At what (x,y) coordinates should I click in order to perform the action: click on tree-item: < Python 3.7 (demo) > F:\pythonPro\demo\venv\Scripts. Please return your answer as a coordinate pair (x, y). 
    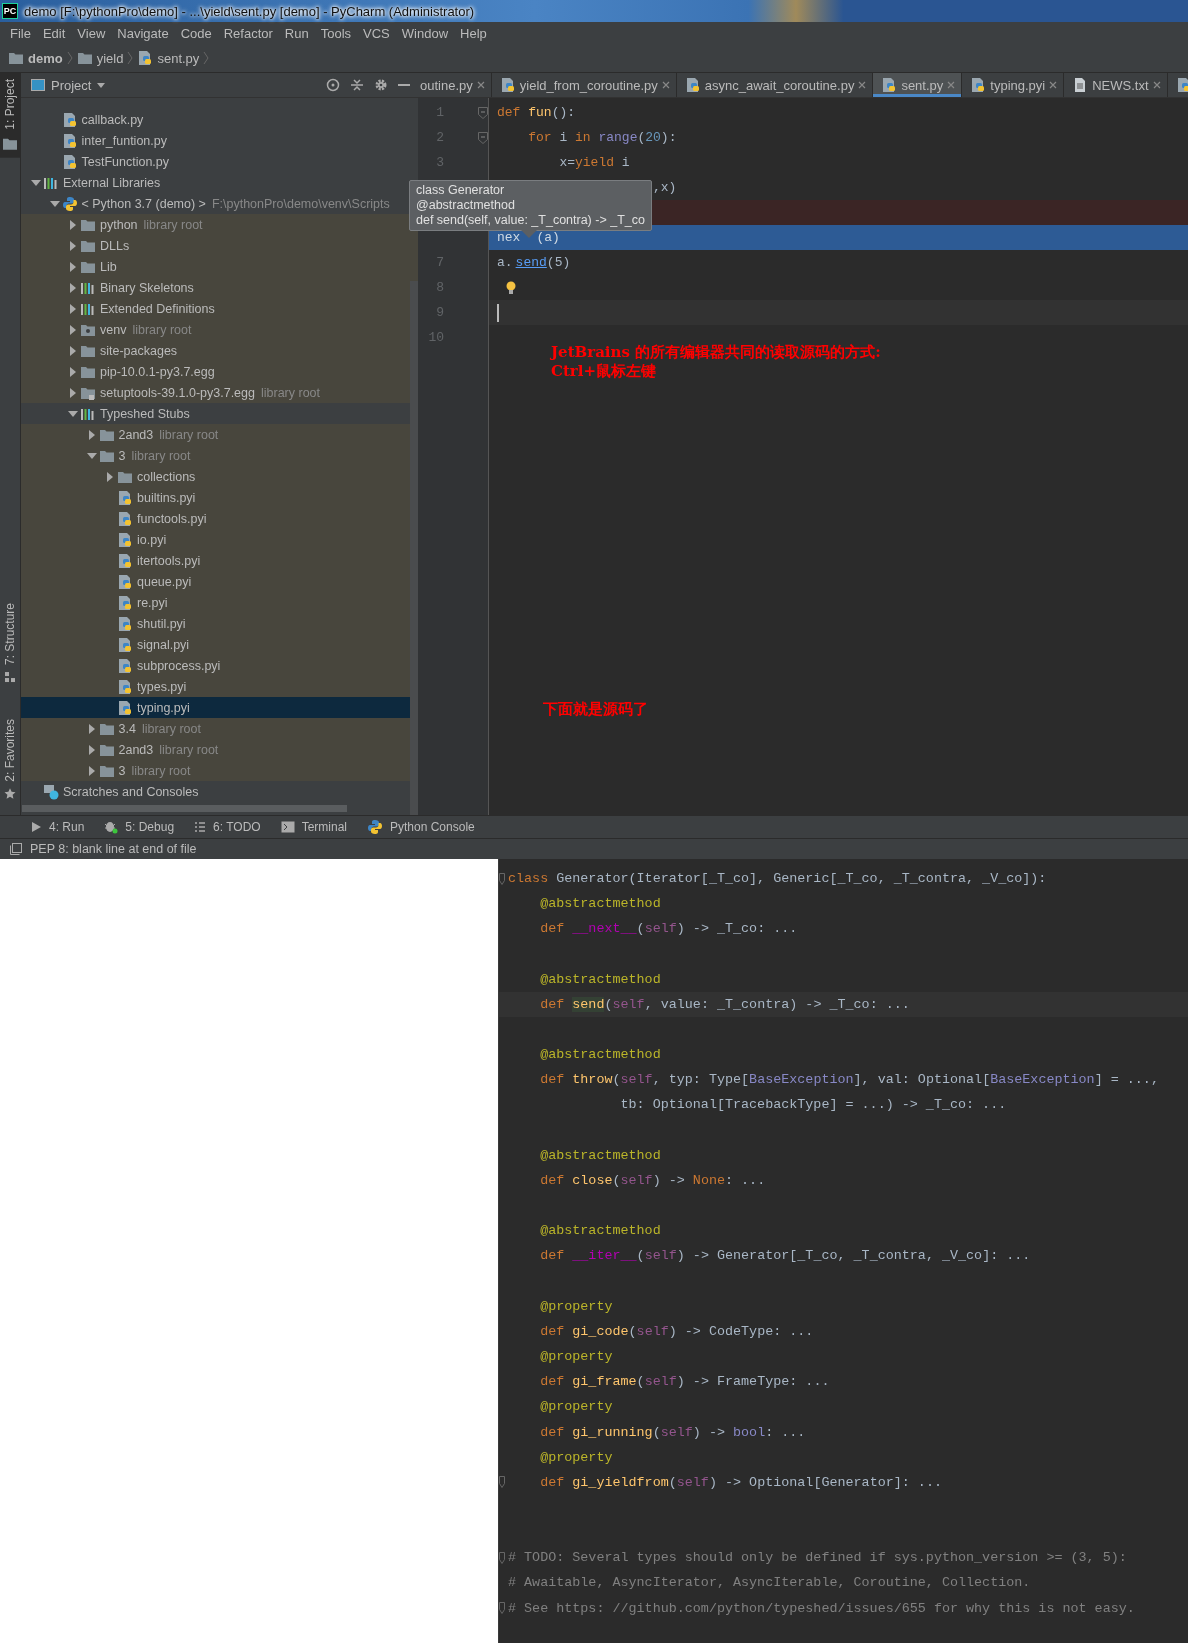
    Looking at the image, I should click on (218, 203).